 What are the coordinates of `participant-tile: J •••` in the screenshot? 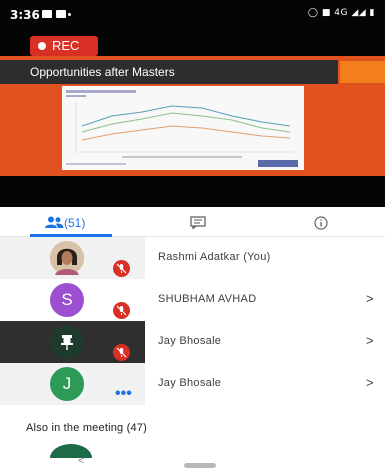 It's located at (72, 384).